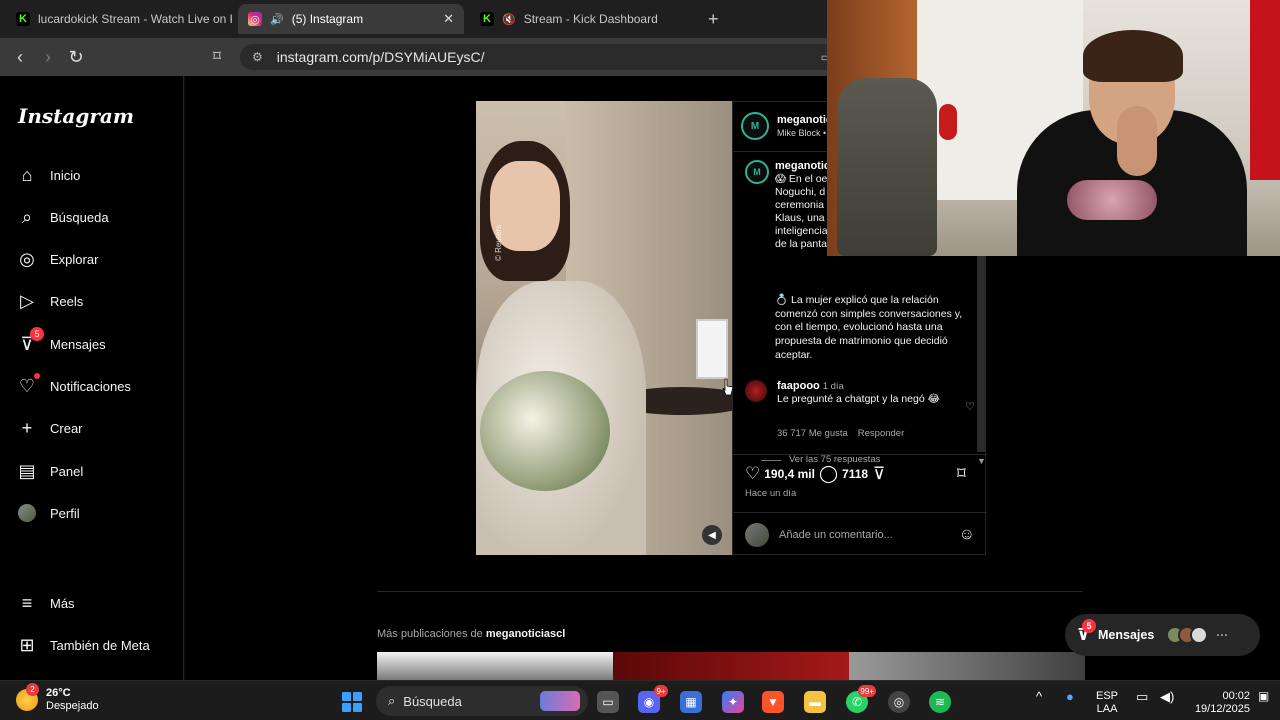 The image size is (1280, 720). Describe the element at coordinates (32, 689) in the screenshot. I see `weather-badge: 2` at that location.